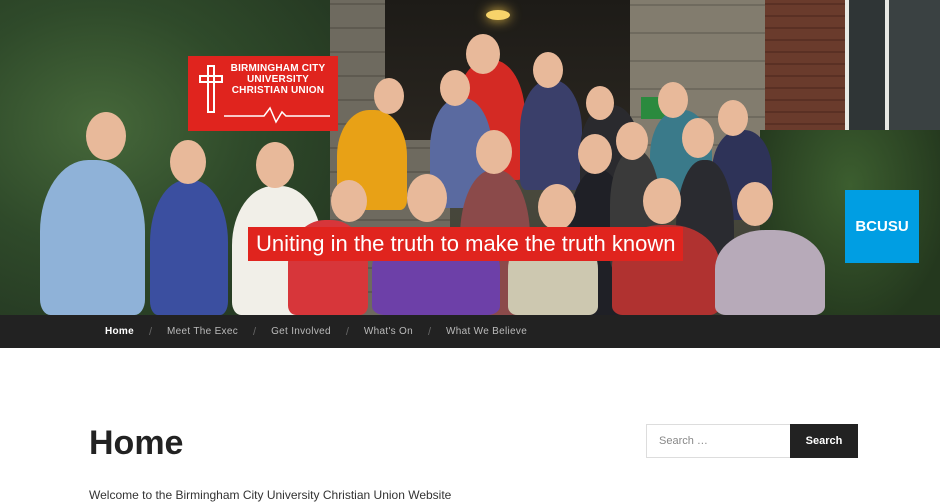  I want to click on heartbeat-line-icon, so click(277, 115).